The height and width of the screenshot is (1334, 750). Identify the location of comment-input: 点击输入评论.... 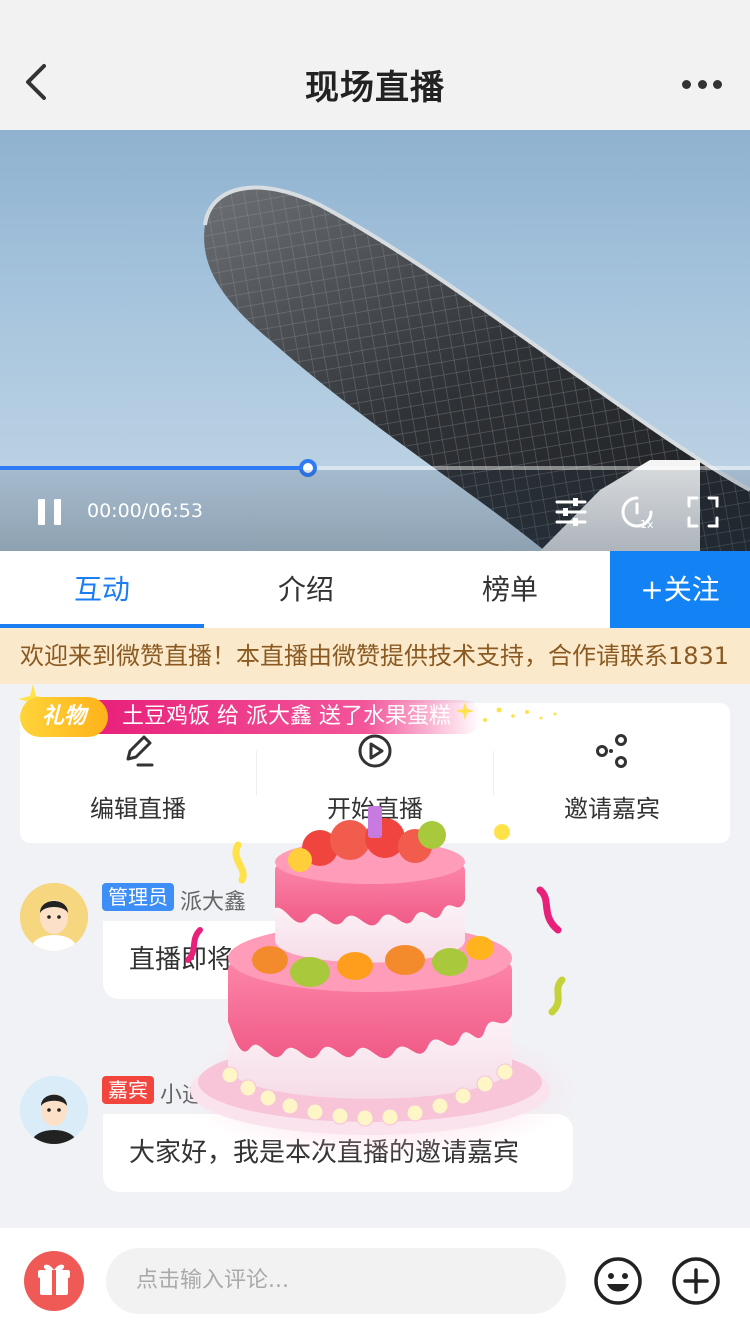
(336, 1281).